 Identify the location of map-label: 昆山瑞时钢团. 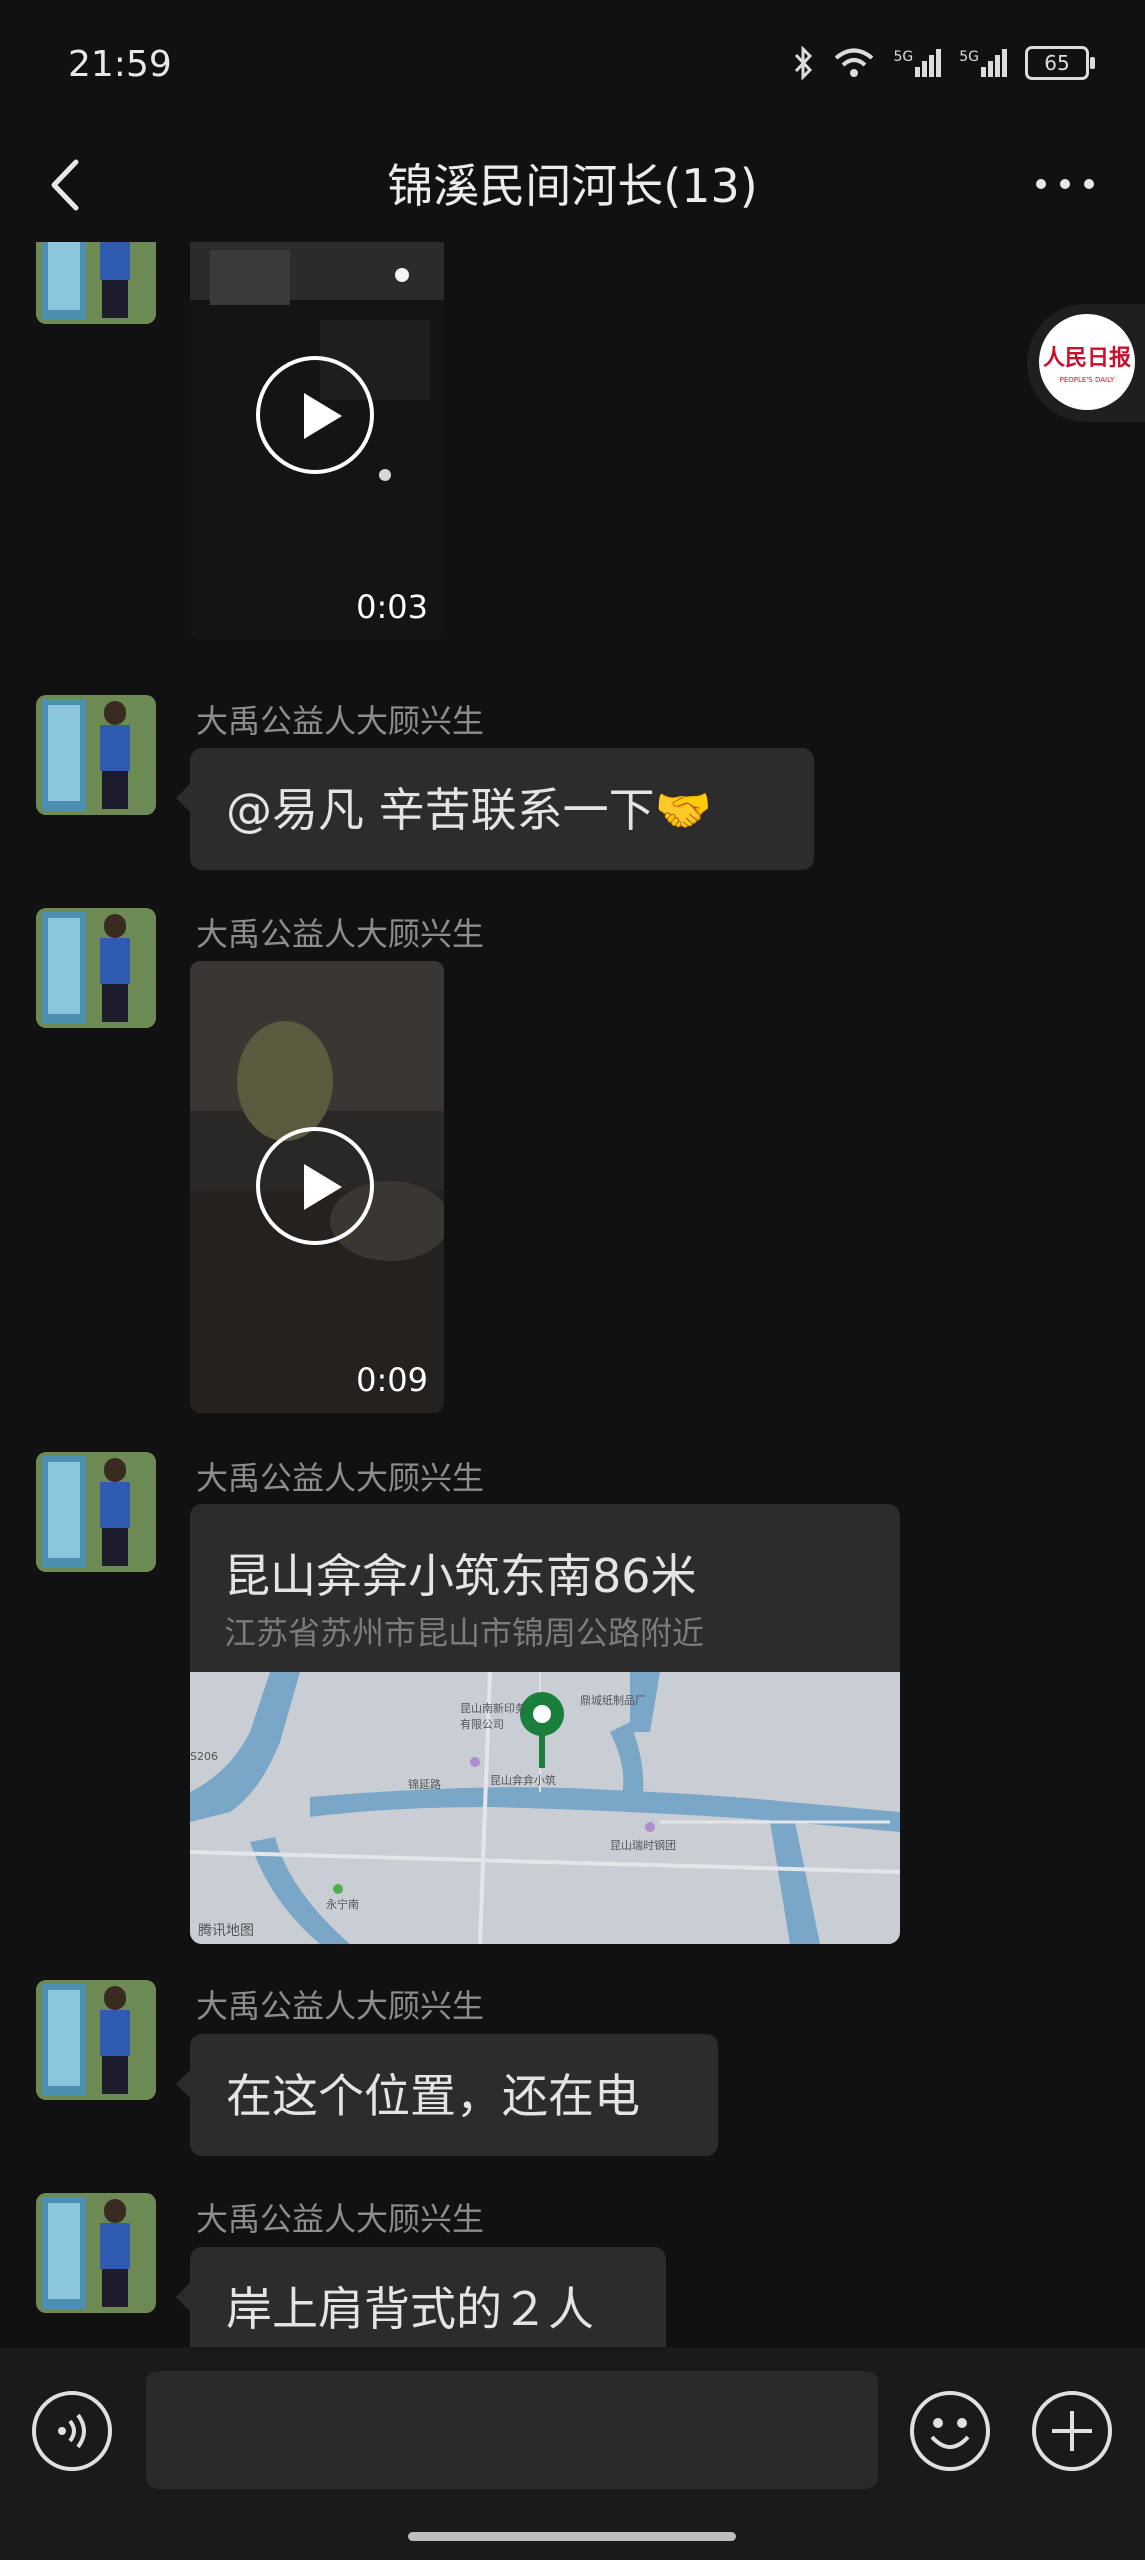
(643, 1845).